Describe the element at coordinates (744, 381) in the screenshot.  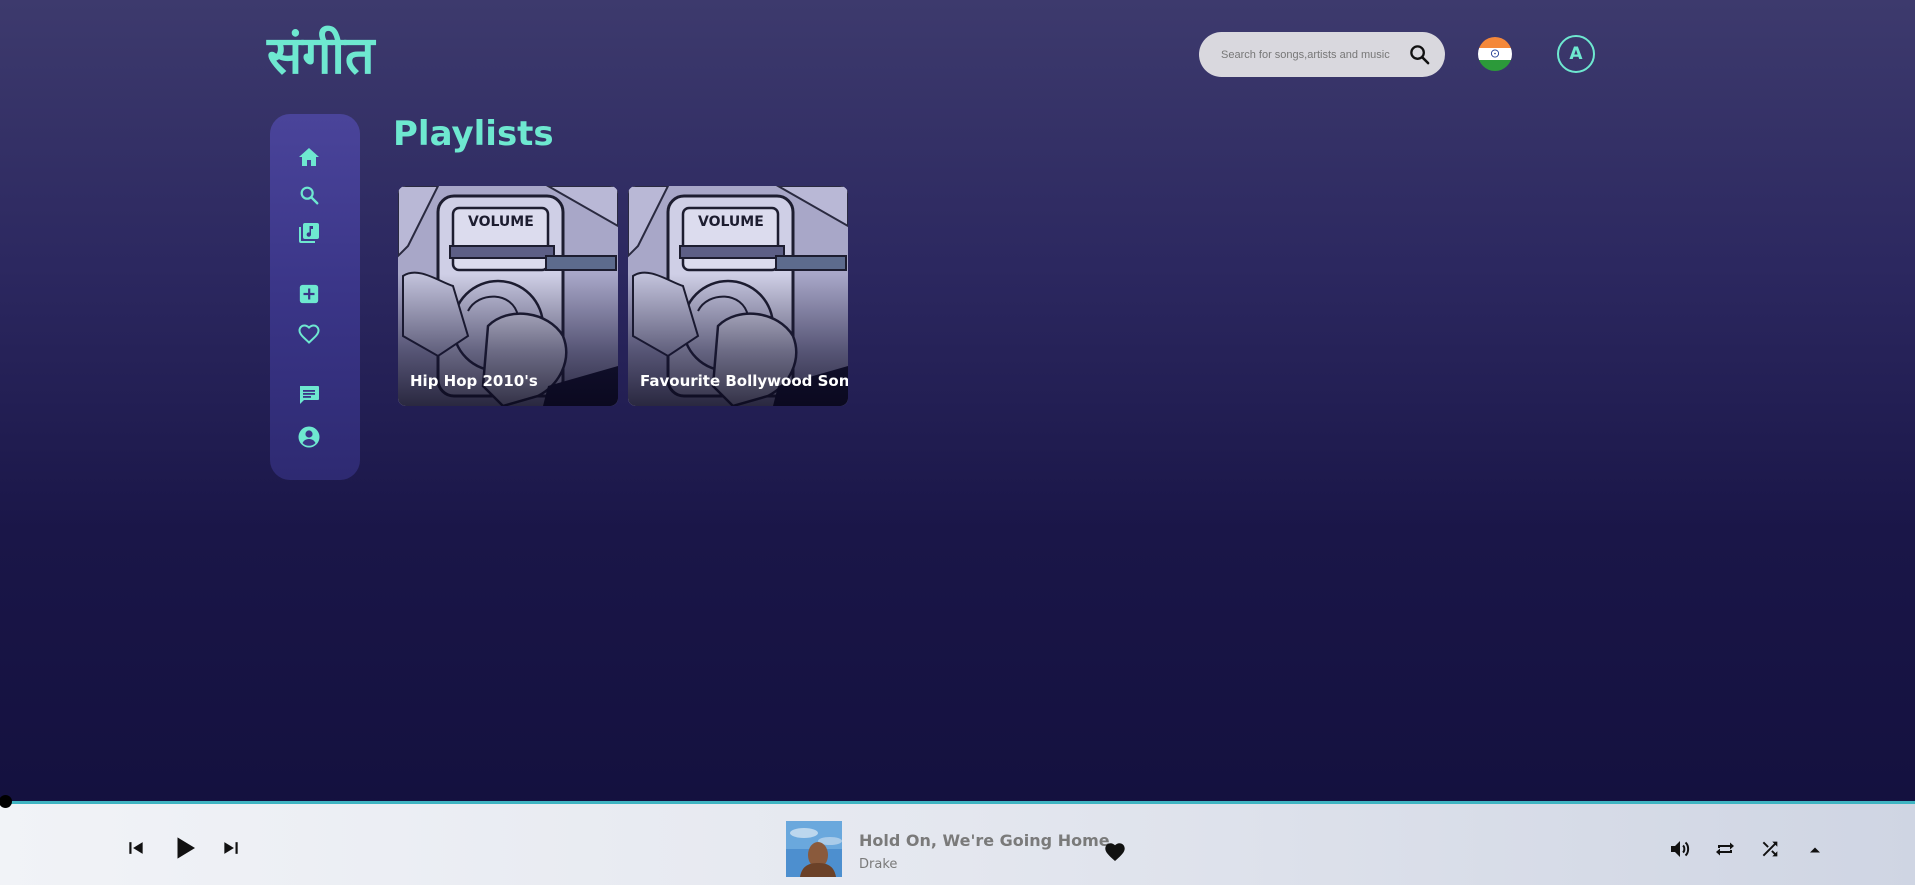
I see `playlist-name: Favourite Bollywood Songs` at that location.